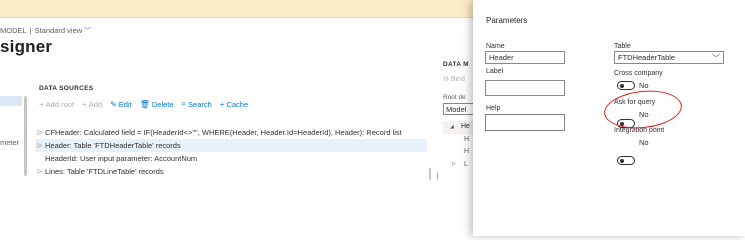  What do you see at coordinates (162, 104) in the screenshot?
I see `delete-label: Delete` at bounding box center [162, 104].